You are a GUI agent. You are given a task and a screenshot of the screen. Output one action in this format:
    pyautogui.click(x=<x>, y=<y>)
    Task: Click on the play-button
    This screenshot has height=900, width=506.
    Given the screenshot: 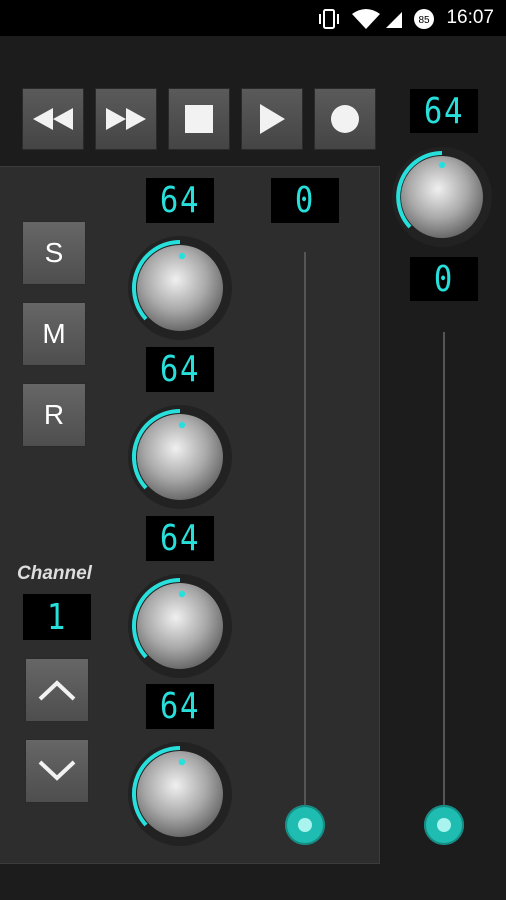 What is the action you would take?
    pyautogui.click(x=272, y=119)
    